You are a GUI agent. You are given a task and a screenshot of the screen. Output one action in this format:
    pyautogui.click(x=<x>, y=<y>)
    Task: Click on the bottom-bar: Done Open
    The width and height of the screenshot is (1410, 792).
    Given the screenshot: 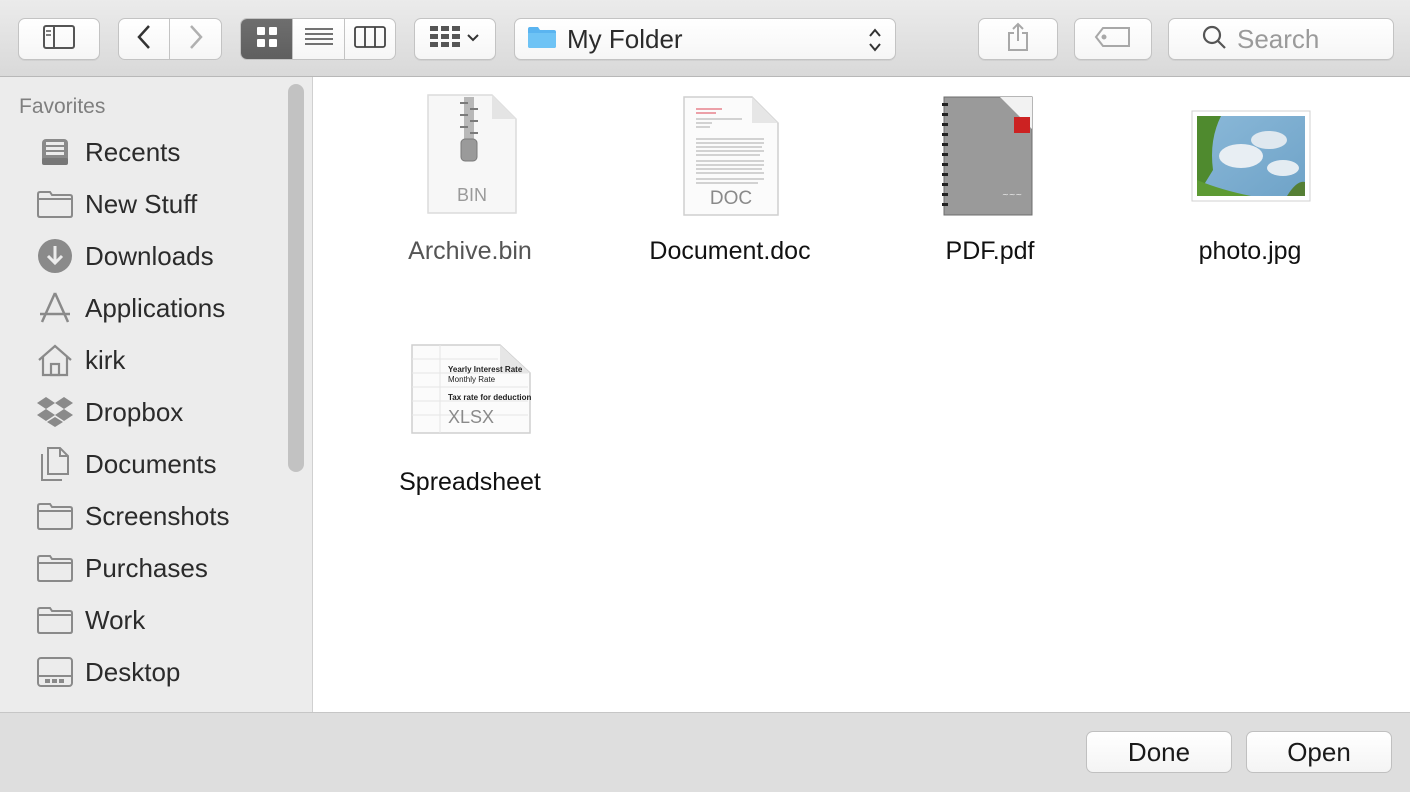 What is the action you would take?
    pyautogui.click(x=705, y=752)
    